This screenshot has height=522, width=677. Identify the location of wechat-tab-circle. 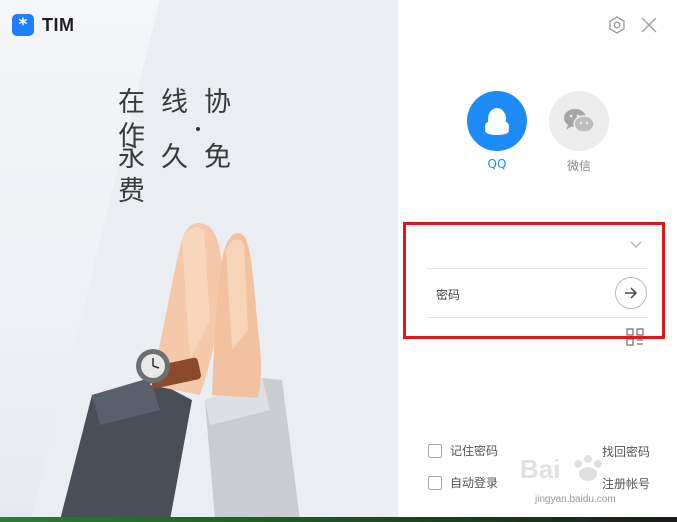
(579, 121).